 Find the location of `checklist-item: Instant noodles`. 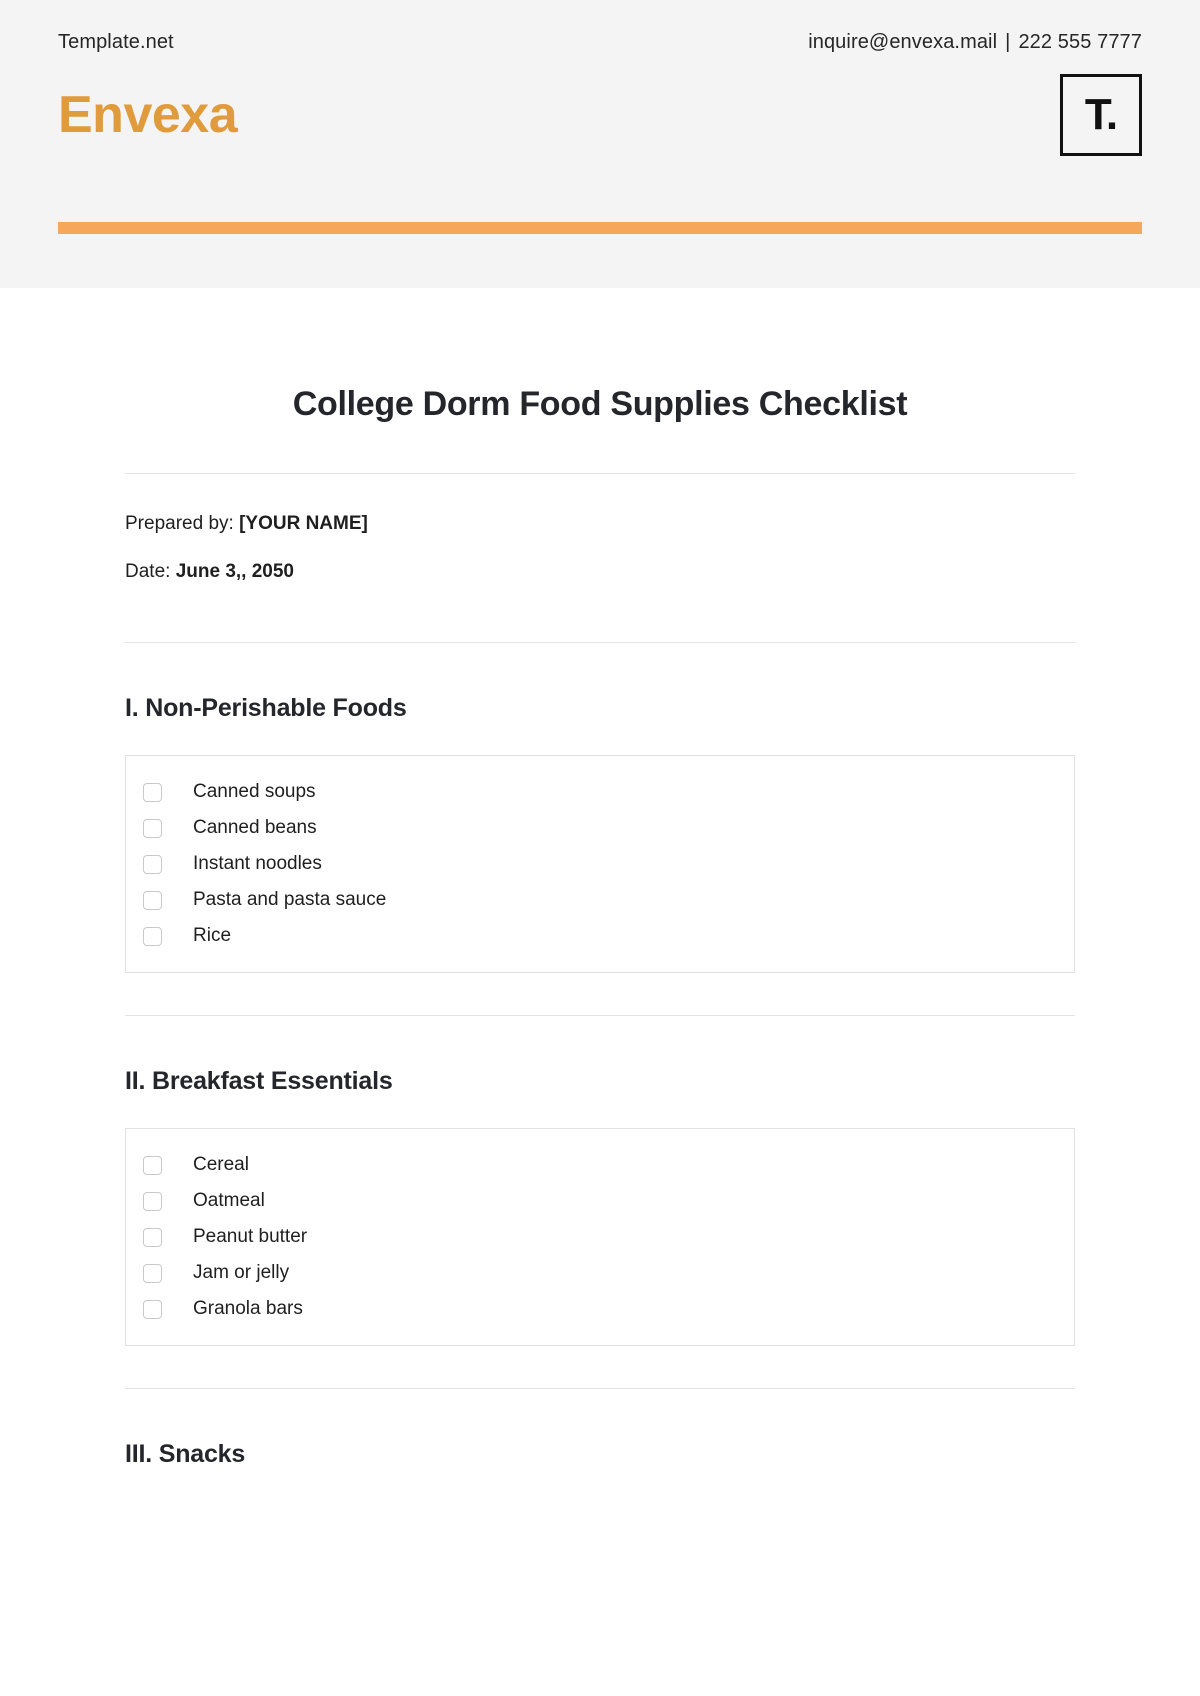

checklist-item: Instant noodles is located at coordinates (600, 864).